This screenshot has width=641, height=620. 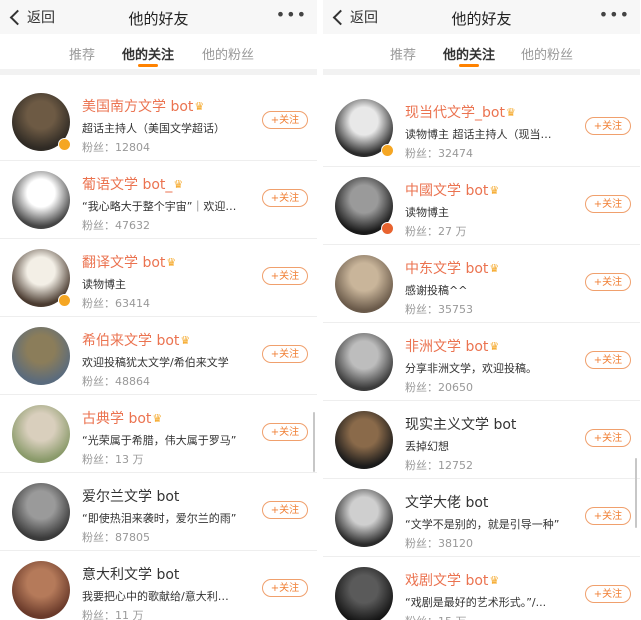 I want to click on fans-count: 粉丝：12804, so click(x=116, y=147).